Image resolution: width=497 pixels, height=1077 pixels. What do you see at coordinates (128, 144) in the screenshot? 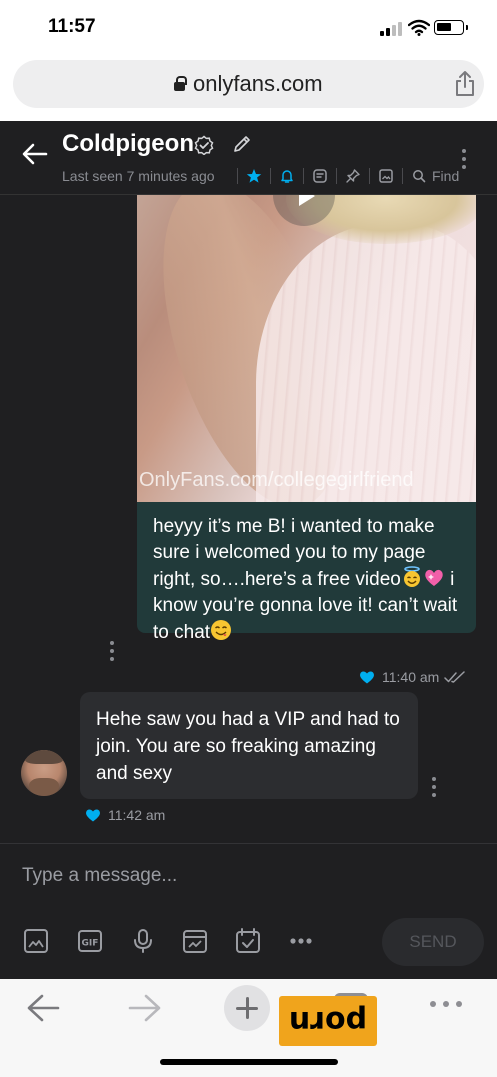
I see `contact-name: Coldpigeon` at bounding box center [128, 144].